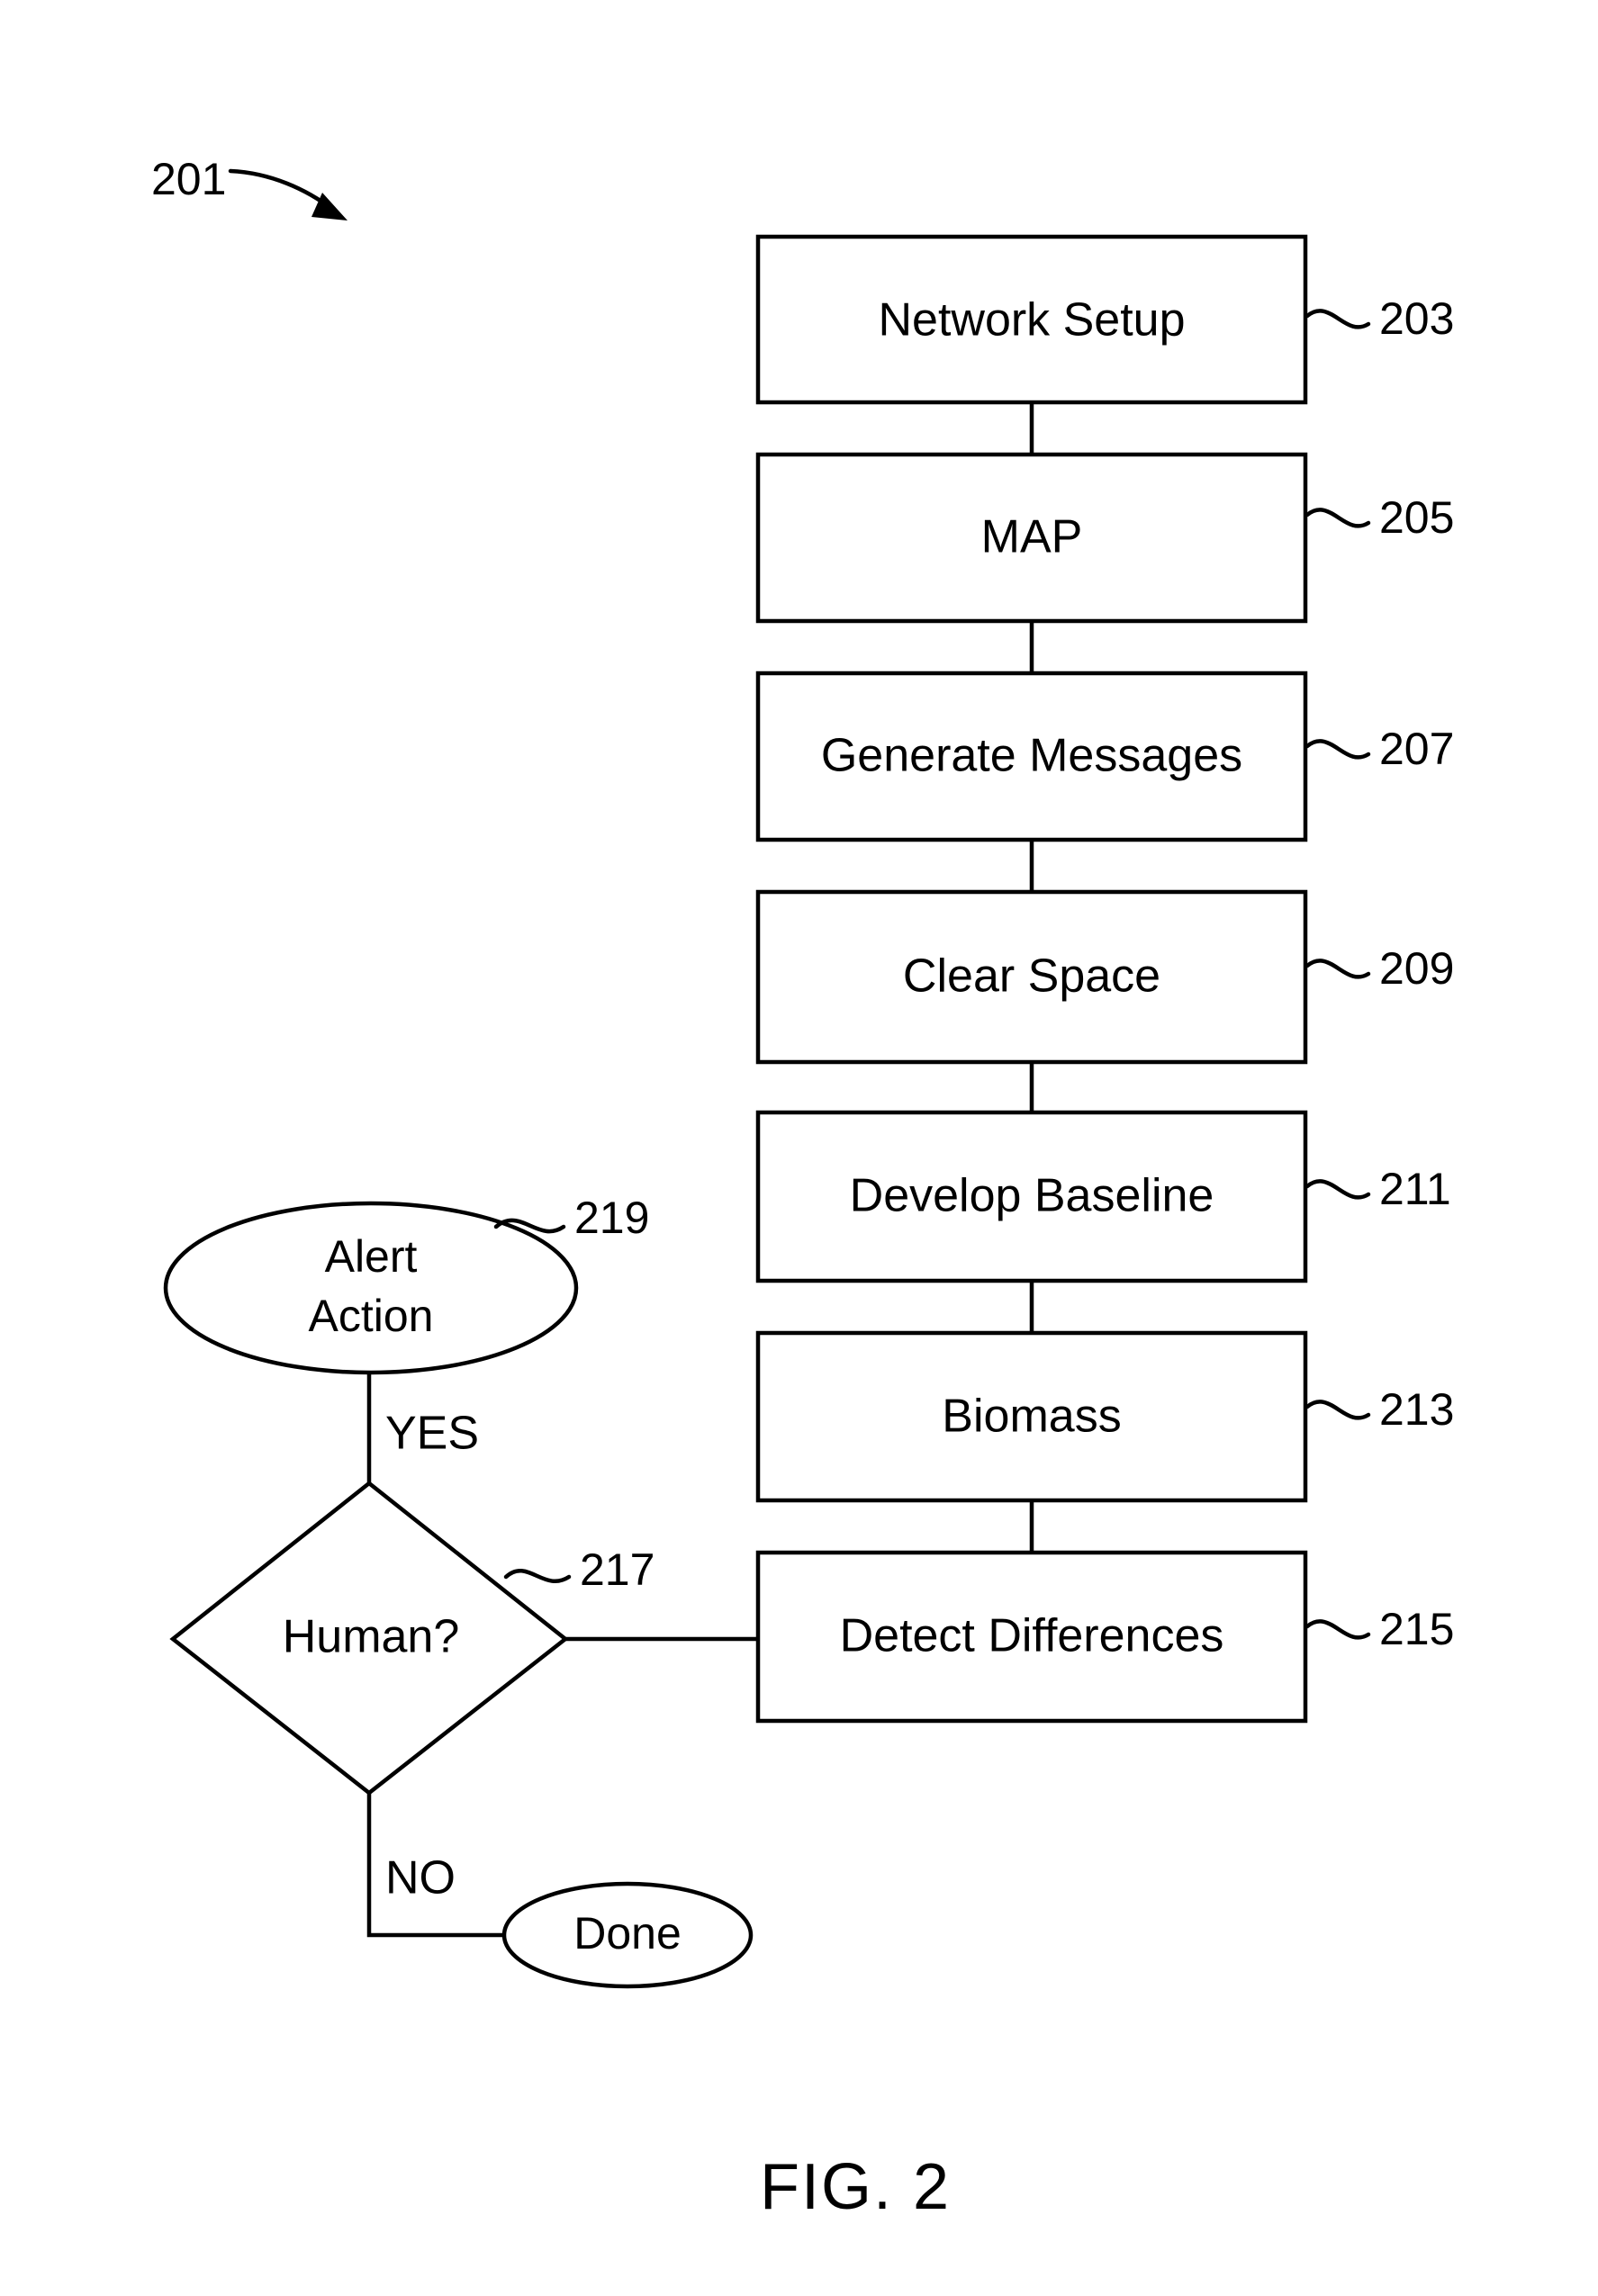 Image resolution: width=1598 pixels, height=2296 pixels. I want to click on ref-209-leader, so click(1338, 969).